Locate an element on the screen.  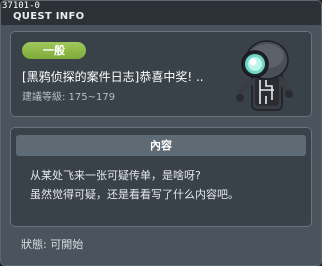
content-line-2: 虽然觉得可疑，还是看看写了什么内容吧。 is located at coordinates (134, 194).